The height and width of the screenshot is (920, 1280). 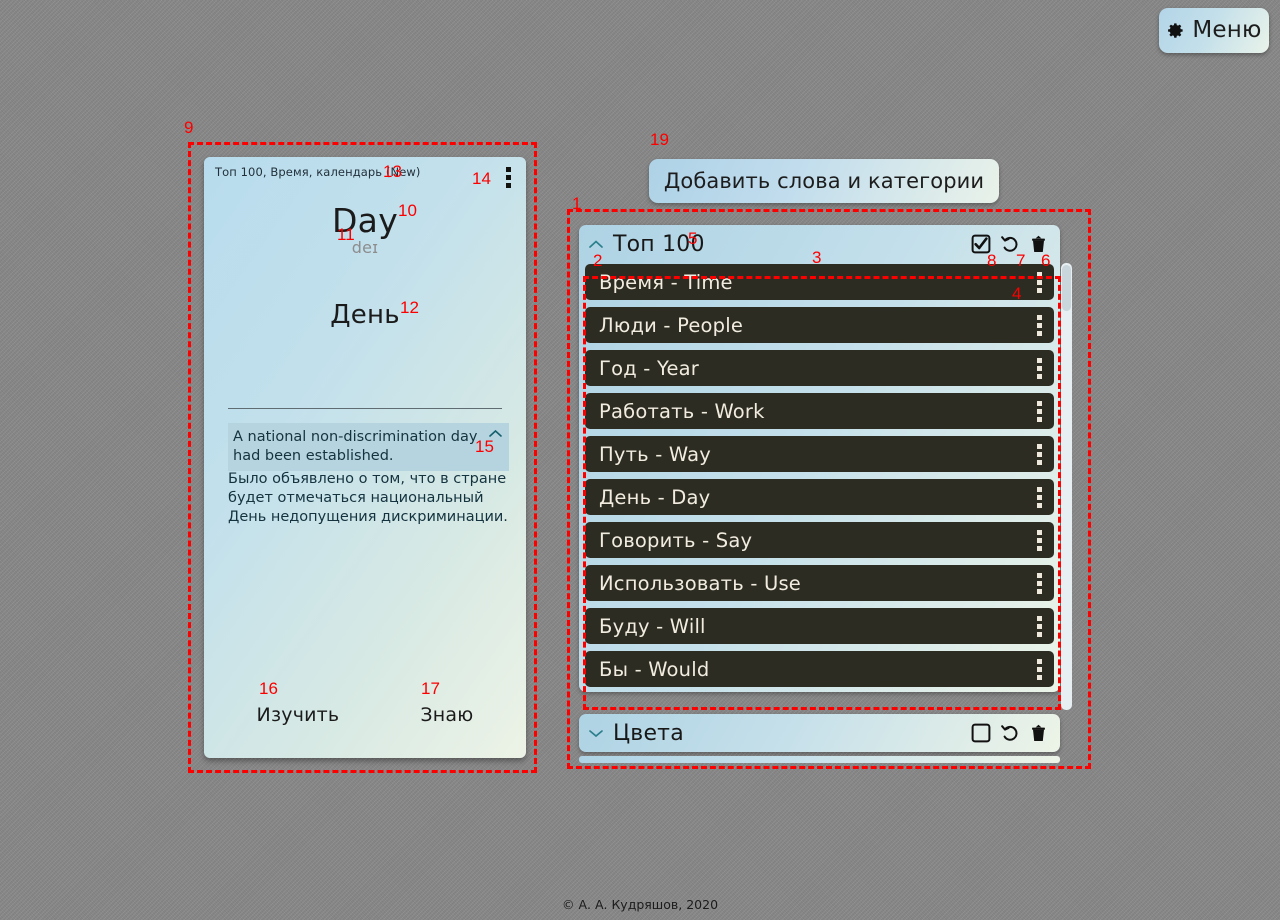 I want to click on flashcard-translation: День, so click(x=365, y=315).